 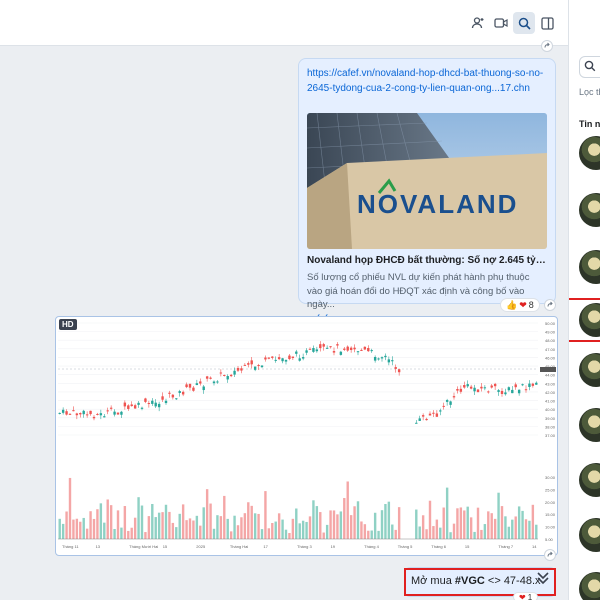 What do you see at coordinates (98, 546) in the screenshot?
I see `x-tick-label: 13` at bounding box center [98, 546].